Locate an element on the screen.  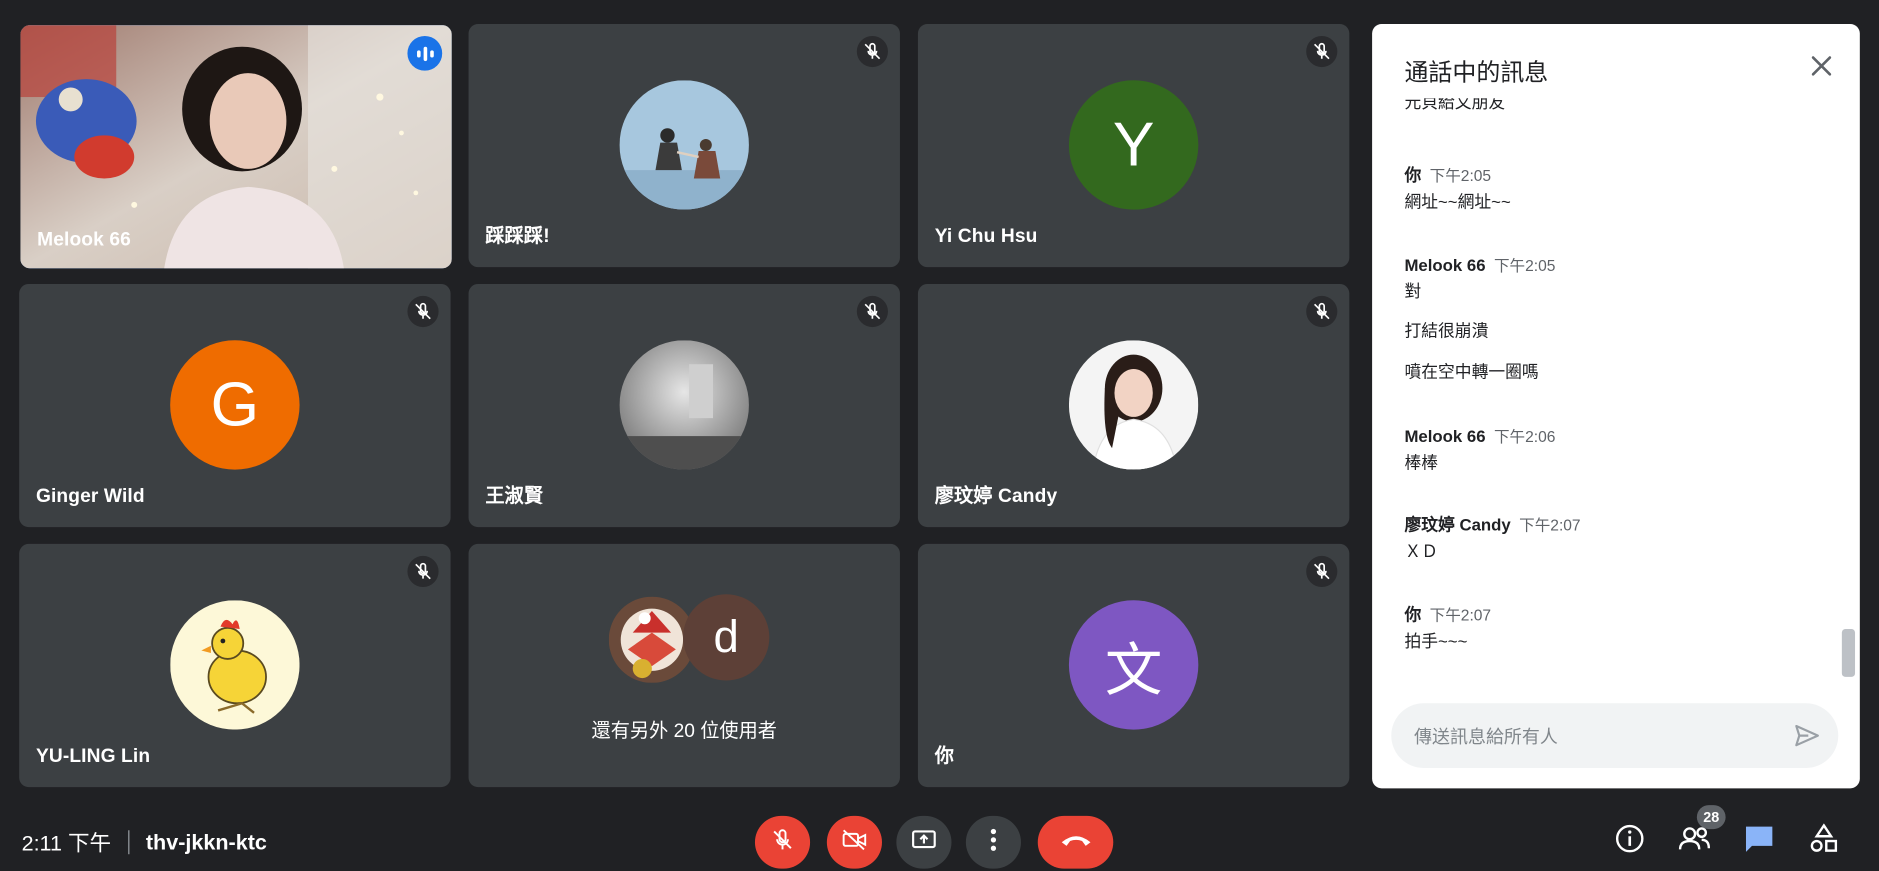
people-count-badge: 28 is located at coordinates (1711, 817).